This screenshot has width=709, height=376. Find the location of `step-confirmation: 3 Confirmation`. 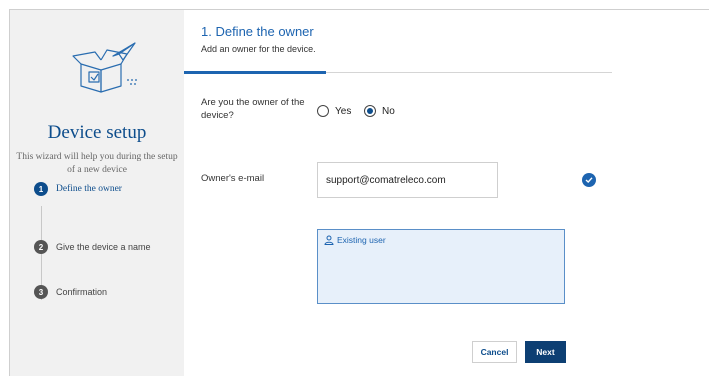

step-confirmation: 3 Confirmation is located at coordinates (70, 292).